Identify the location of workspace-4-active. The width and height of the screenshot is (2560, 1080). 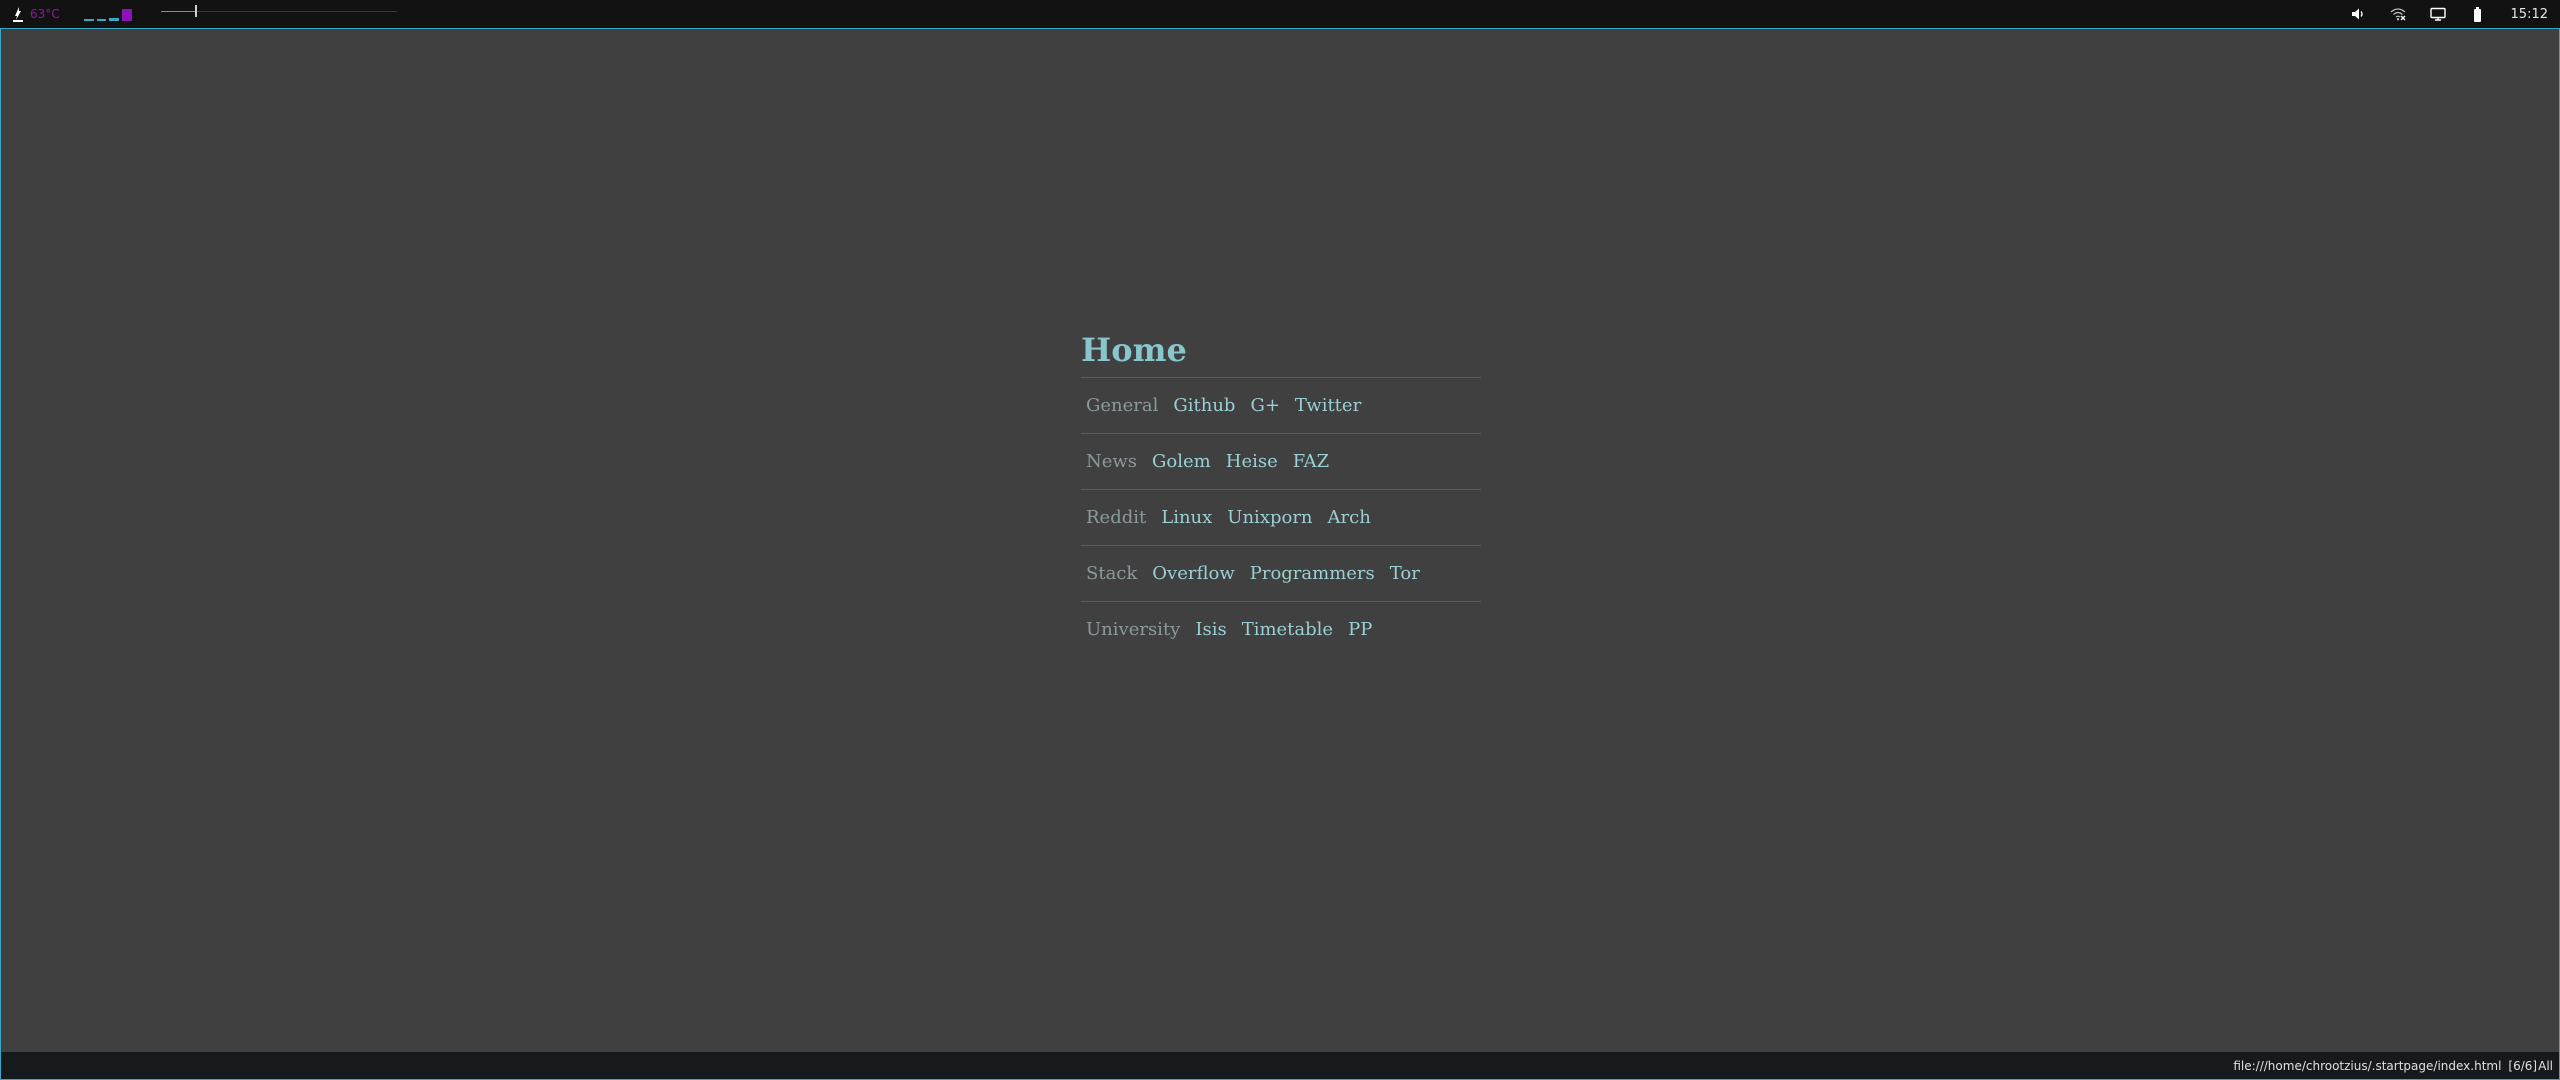
(126, 15).